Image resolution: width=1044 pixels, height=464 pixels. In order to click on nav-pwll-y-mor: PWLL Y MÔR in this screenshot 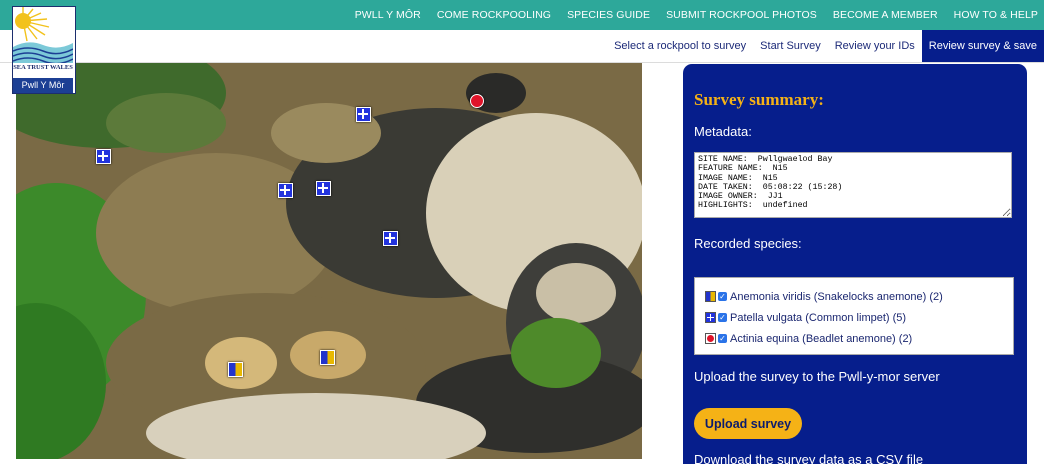, I will do `click(388, 15)`.